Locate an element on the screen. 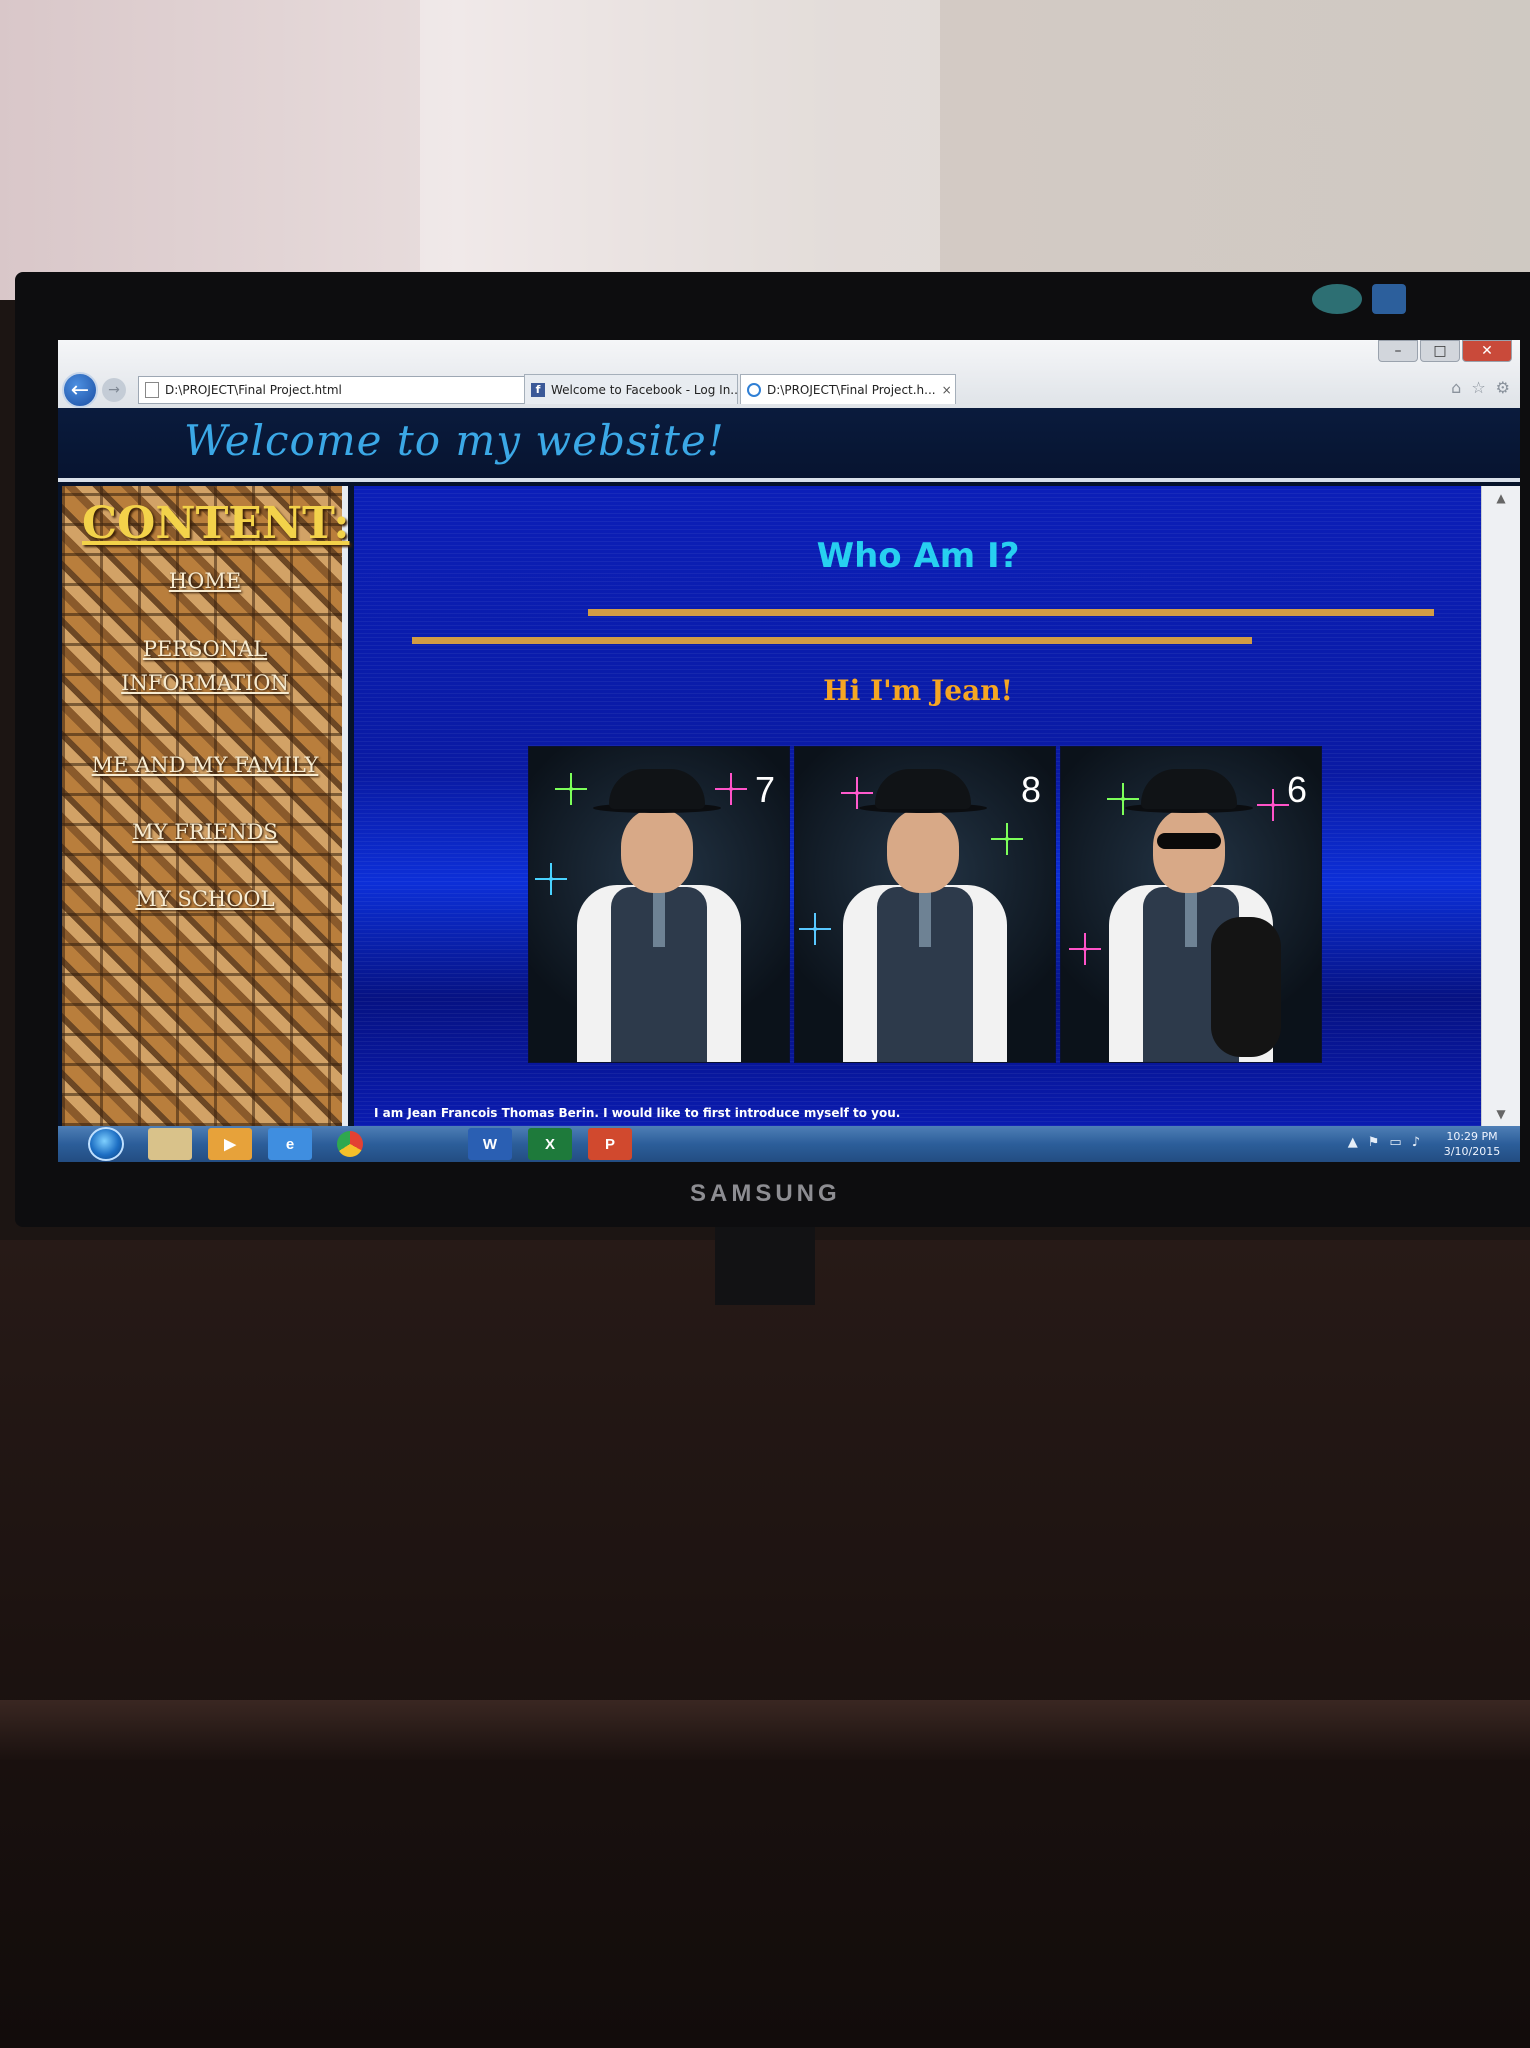  photo-1: 7 is located at coordinates (659, 904).